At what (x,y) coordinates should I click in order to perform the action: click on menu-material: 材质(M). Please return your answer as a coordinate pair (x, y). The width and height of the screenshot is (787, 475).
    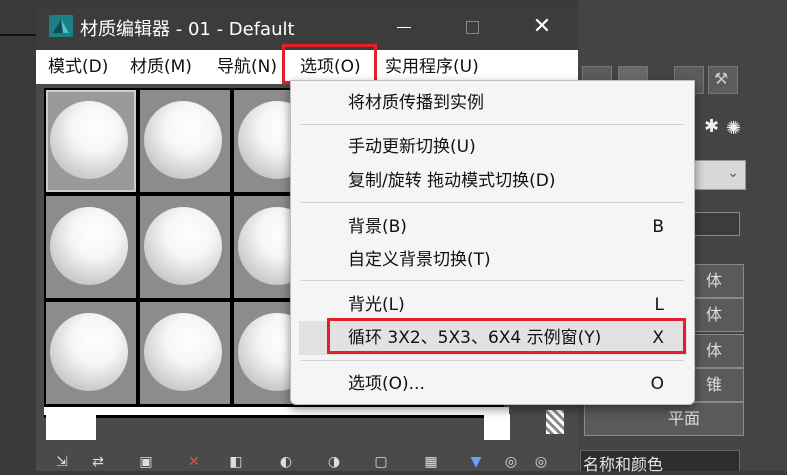
    Looking at the image, I should click on (161, 67).